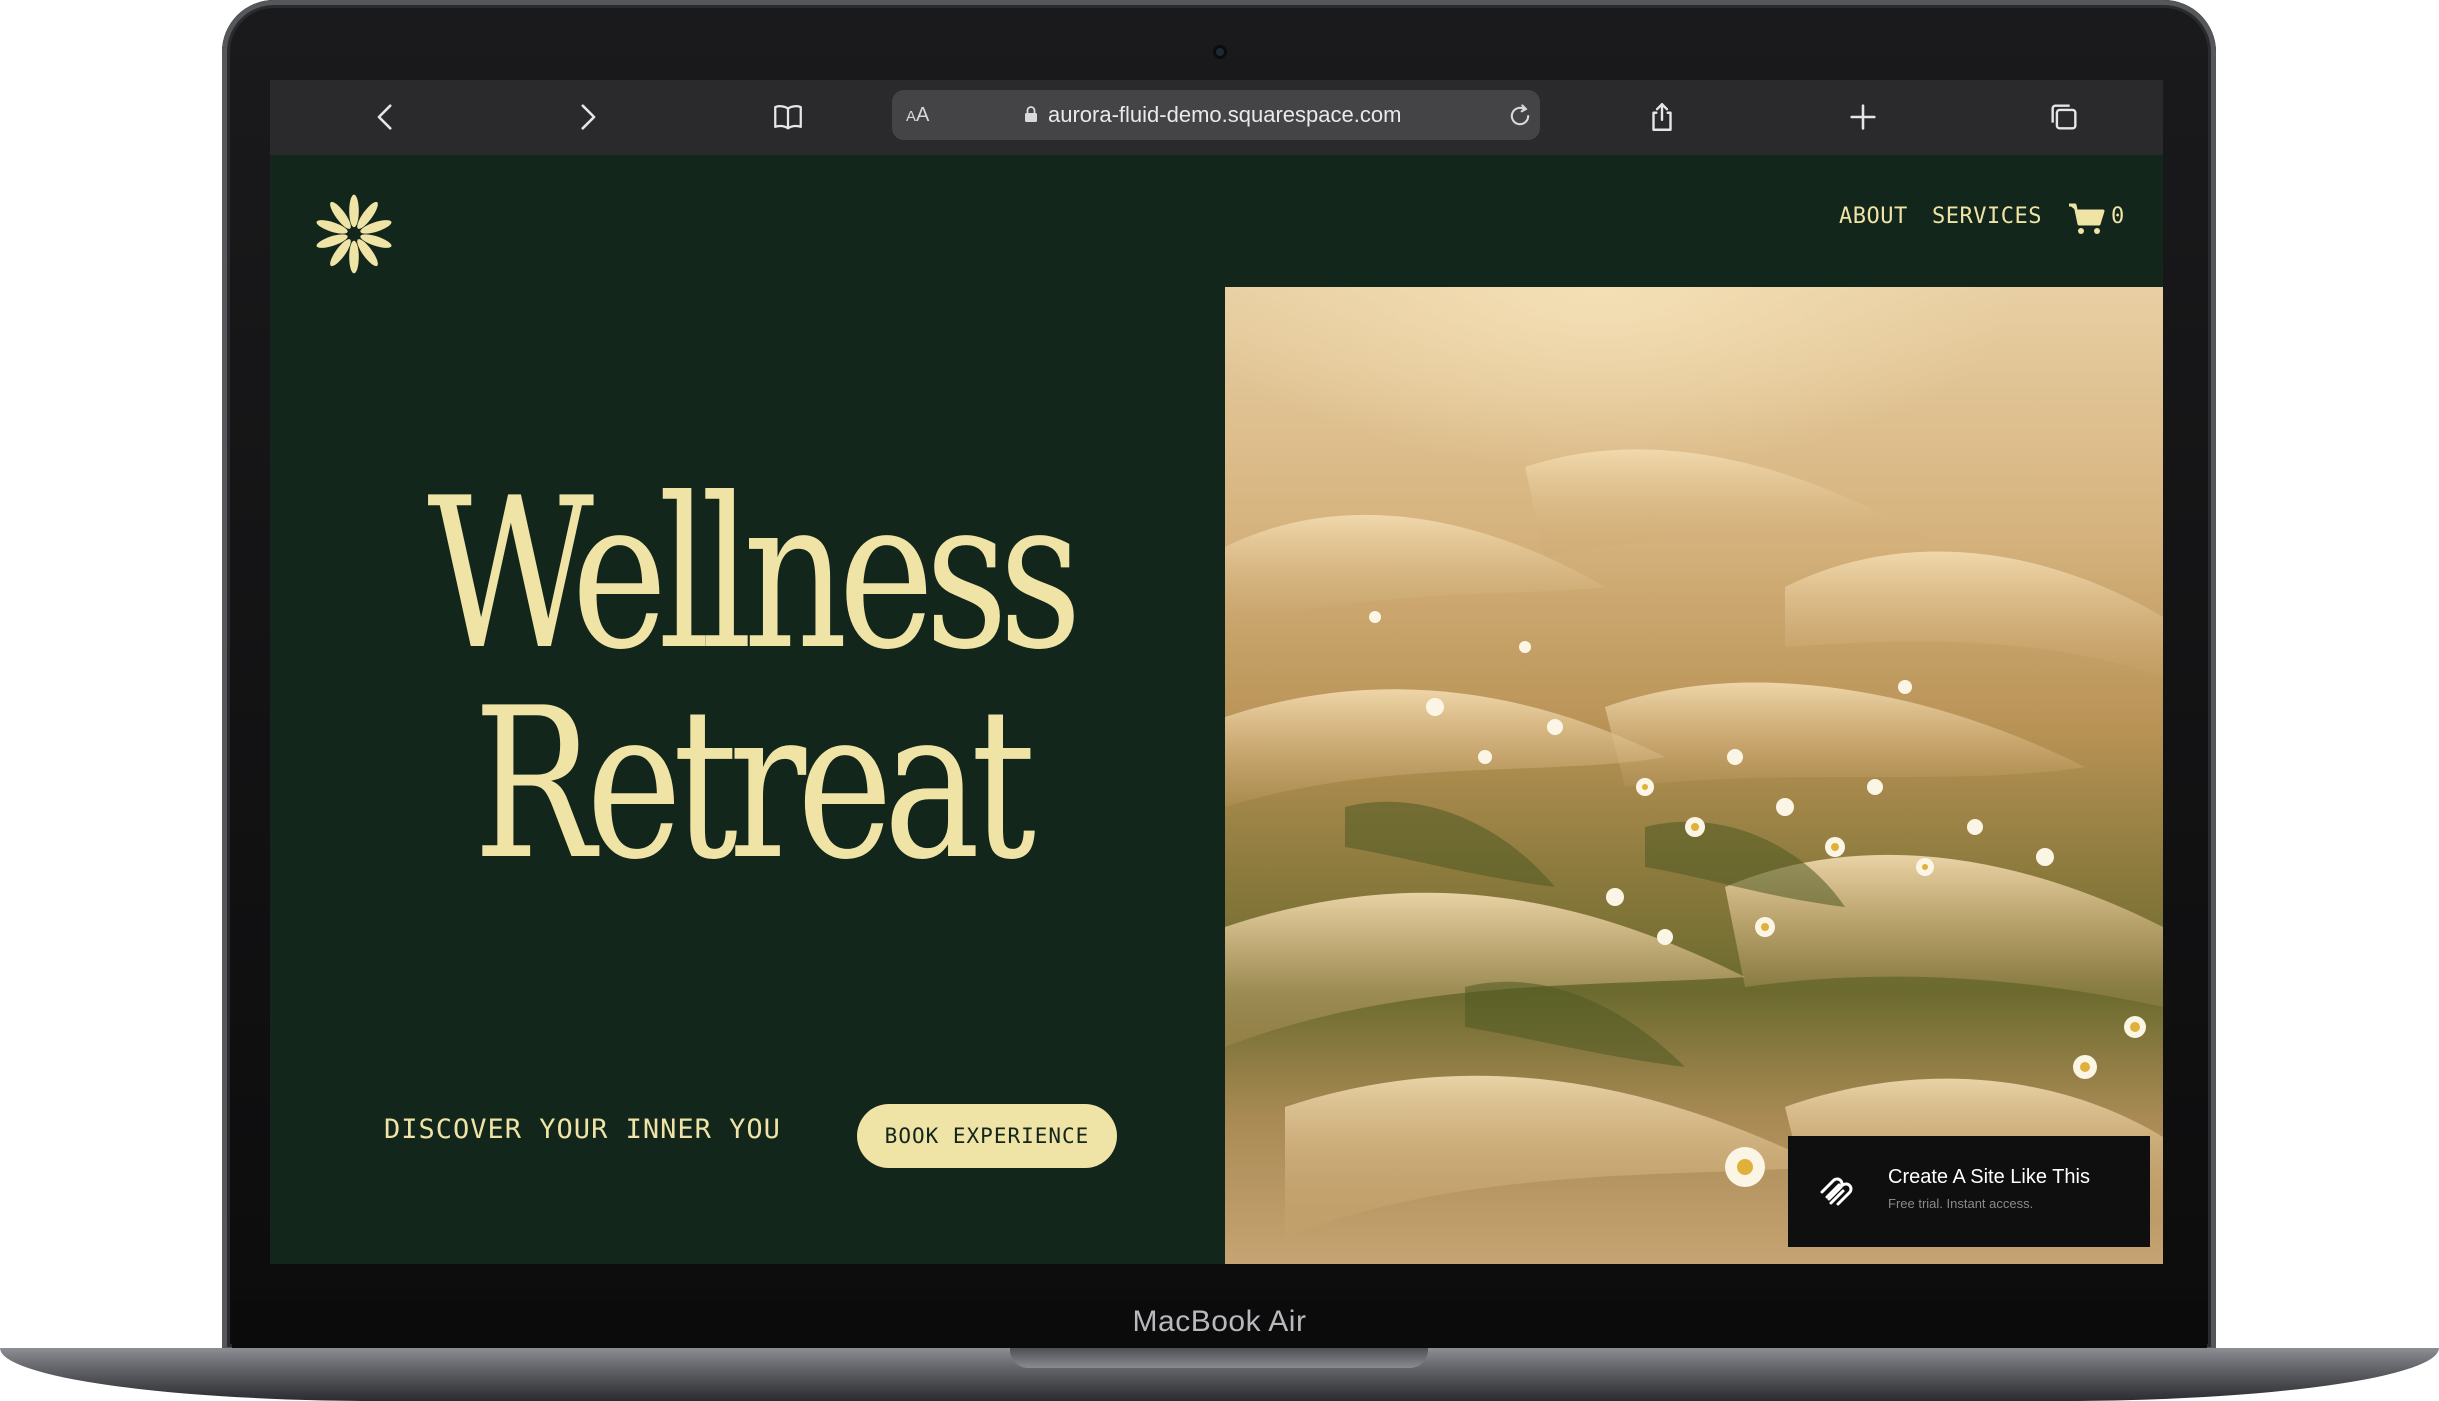  What do you see at coordinates (354, 234) in the screenshot?
I see `flower-logo-icon` at bounding box center [354, 234].